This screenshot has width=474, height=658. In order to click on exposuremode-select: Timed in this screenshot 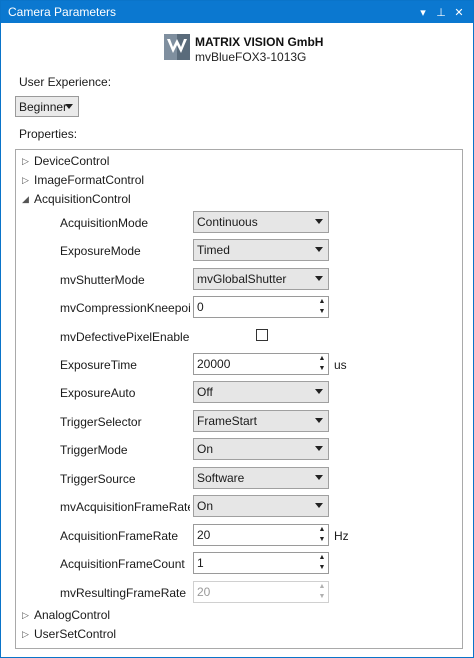, I will do `click(261, 250)`.